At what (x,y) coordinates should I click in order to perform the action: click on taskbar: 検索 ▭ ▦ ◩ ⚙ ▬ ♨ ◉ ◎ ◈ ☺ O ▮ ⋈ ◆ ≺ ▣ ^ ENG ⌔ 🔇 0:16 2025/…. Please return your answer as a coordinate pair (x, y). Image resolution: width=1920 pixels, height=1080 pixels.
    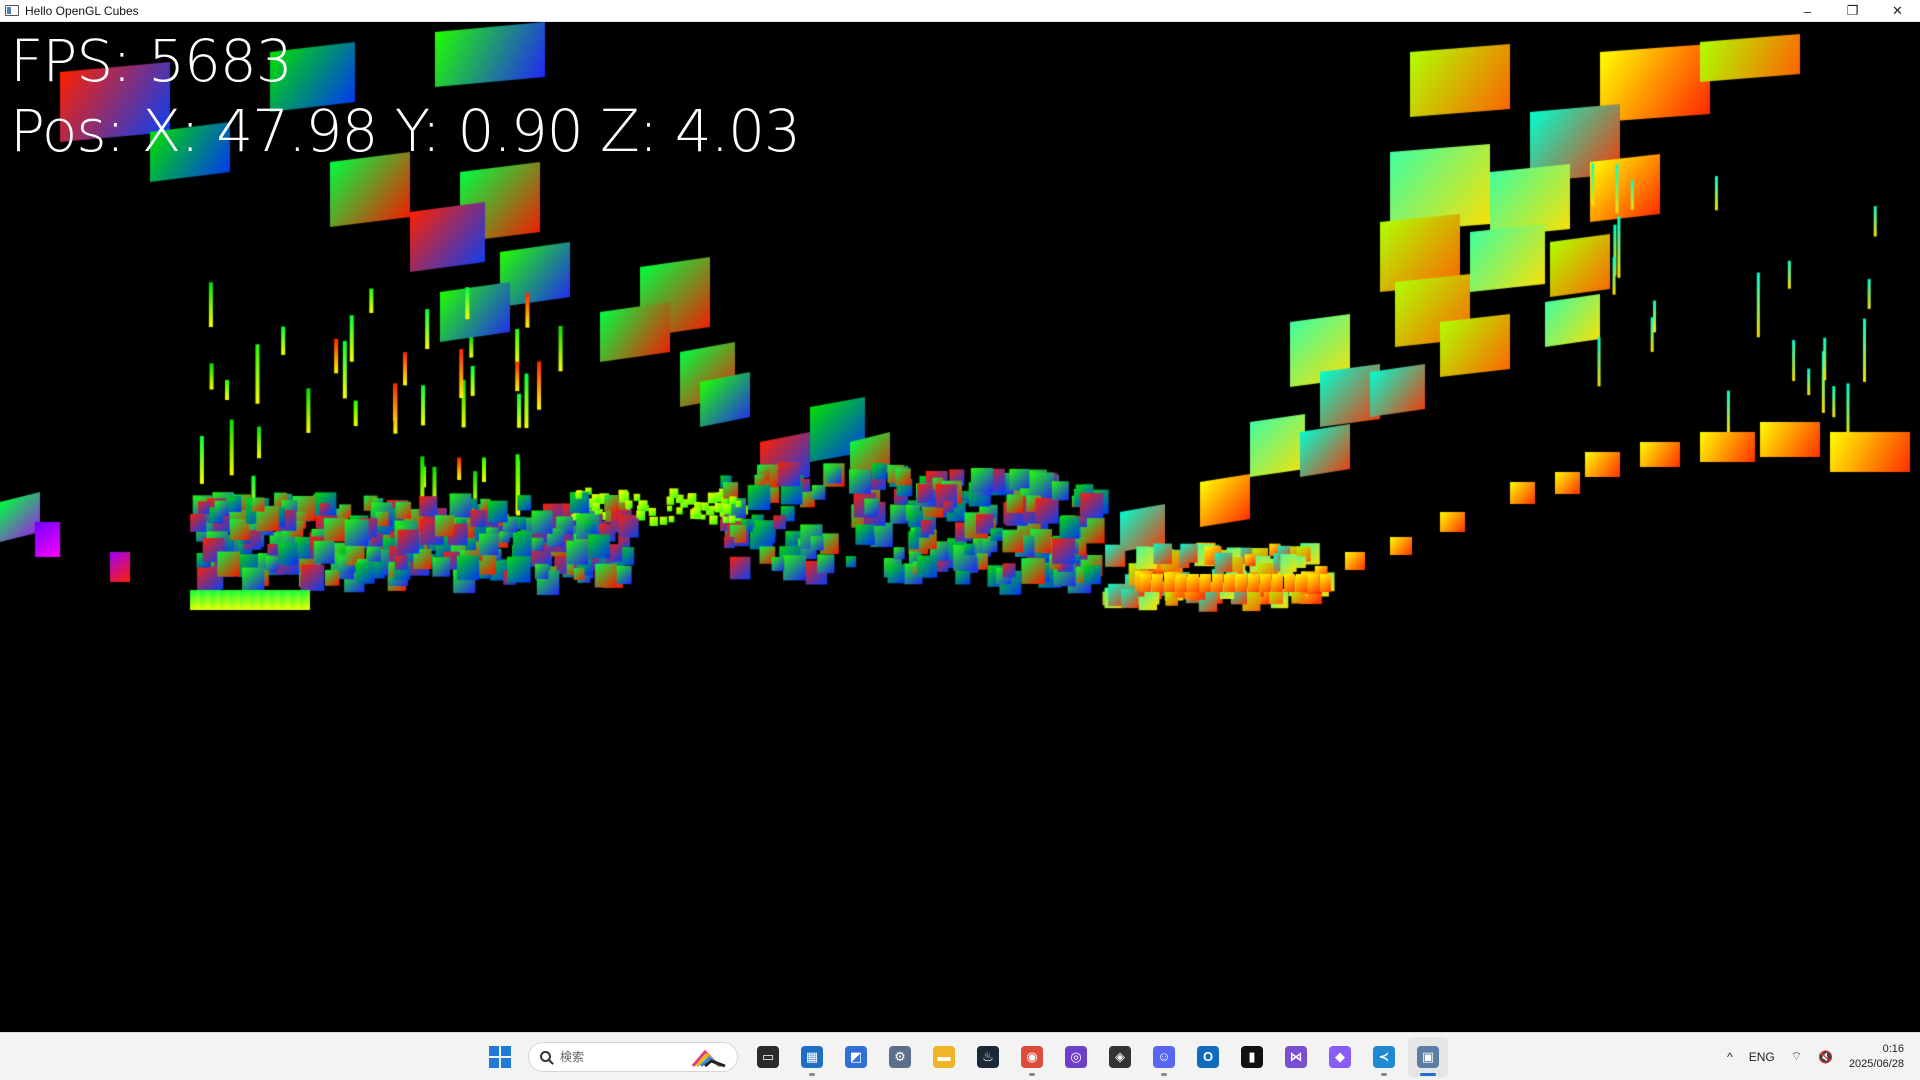
    Looking at the image, I should click on (960, 1056).